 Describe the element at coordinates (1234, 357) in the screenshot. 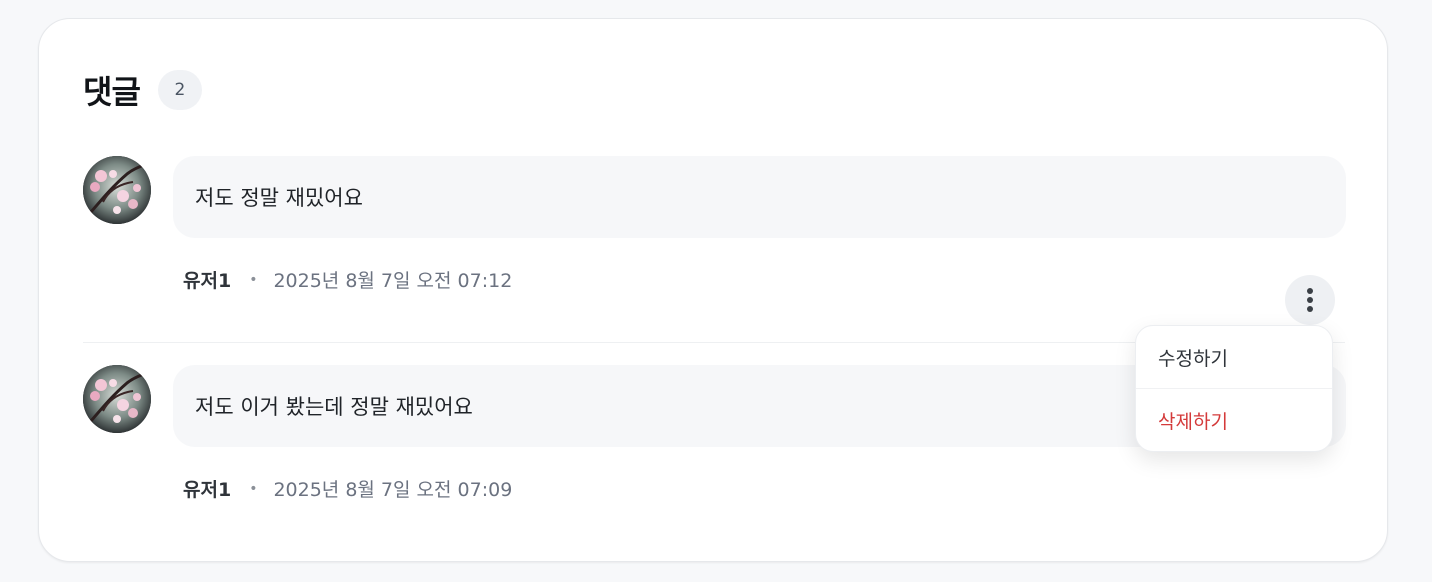

I see `edit-comment-menu-item: 수정하기` at that location.